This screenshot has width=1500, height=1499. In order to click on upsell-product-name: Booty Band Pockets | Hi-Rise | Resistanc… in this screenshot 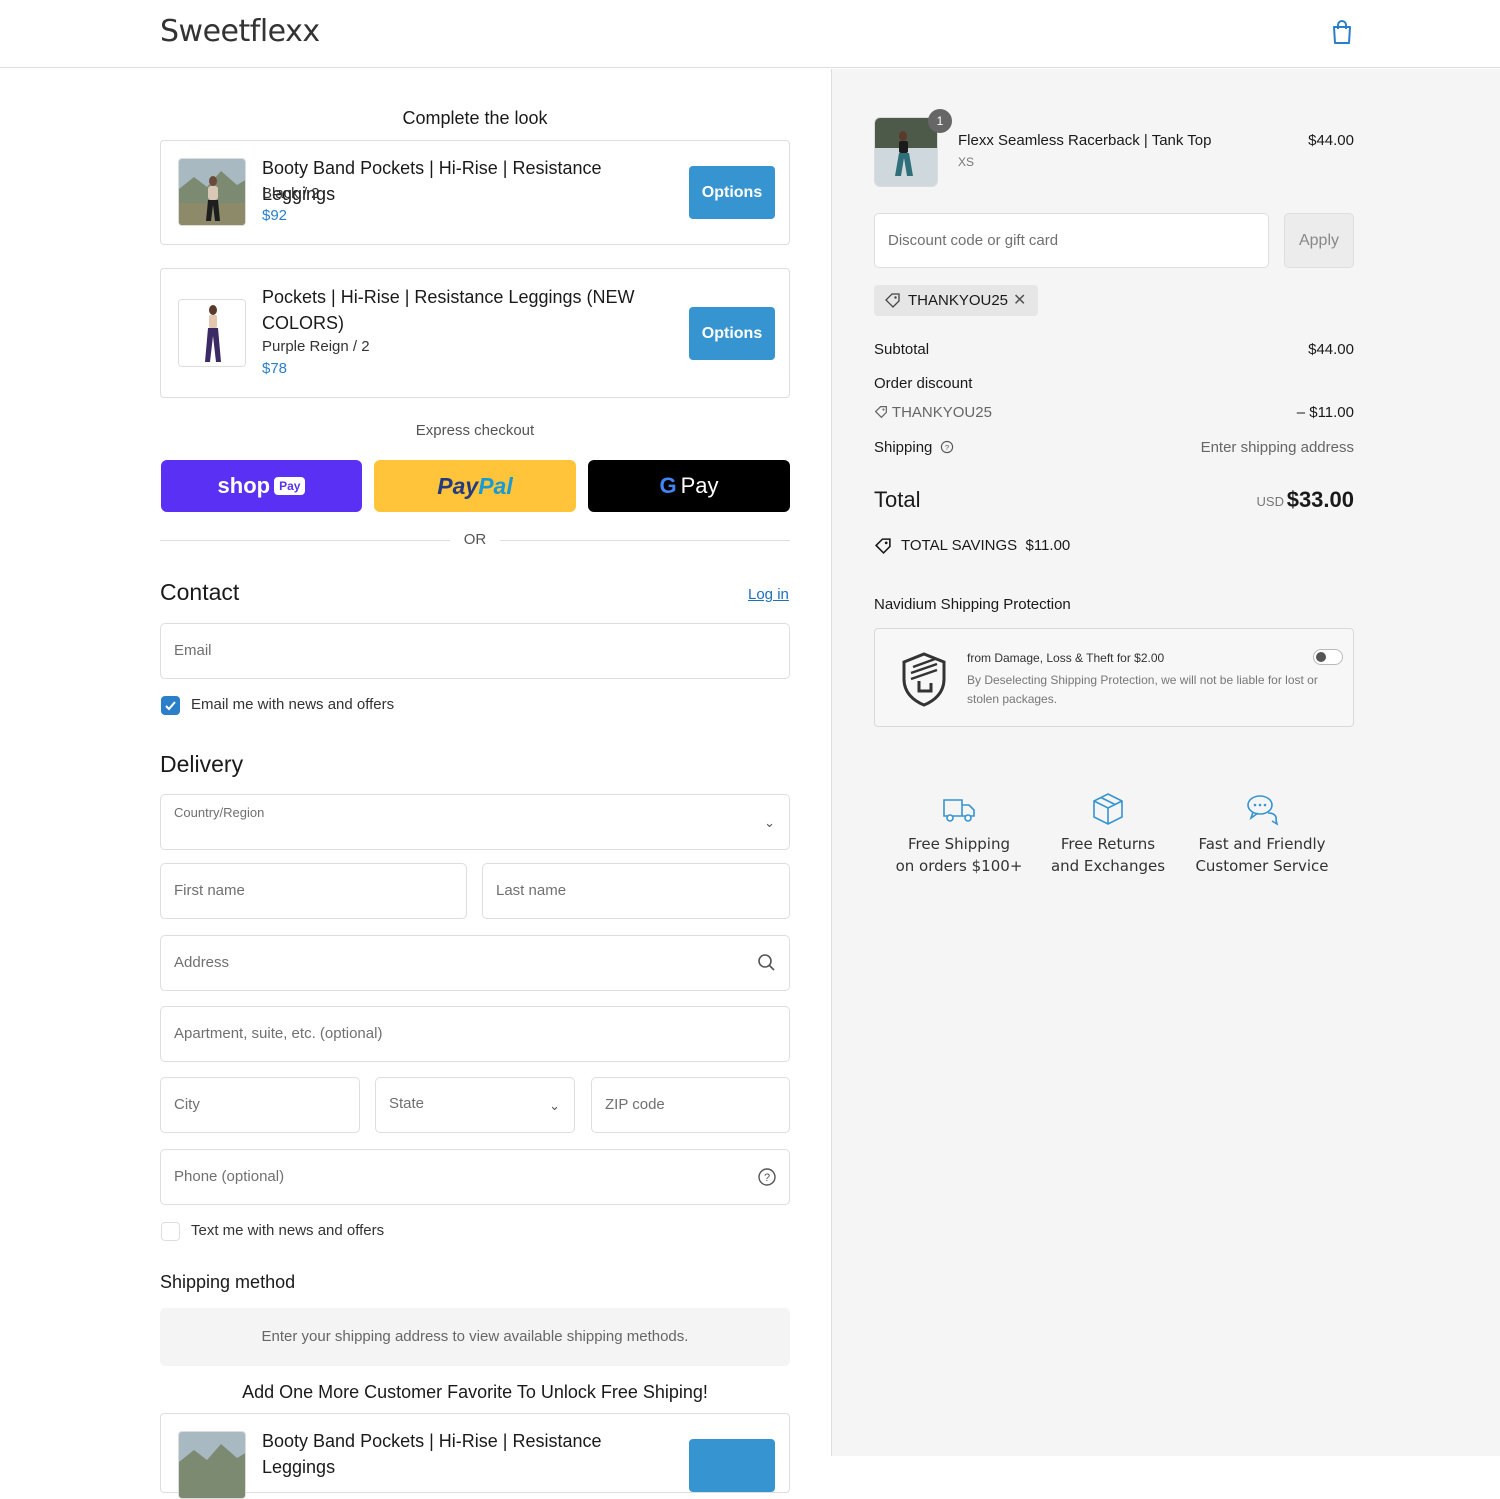, I will do `click(432, 1454)`.